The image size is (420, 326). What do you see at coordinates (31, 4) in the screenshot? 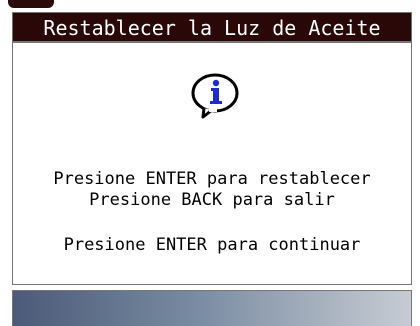
I see `top-tab-indicator` at bounding box center [31, 4].